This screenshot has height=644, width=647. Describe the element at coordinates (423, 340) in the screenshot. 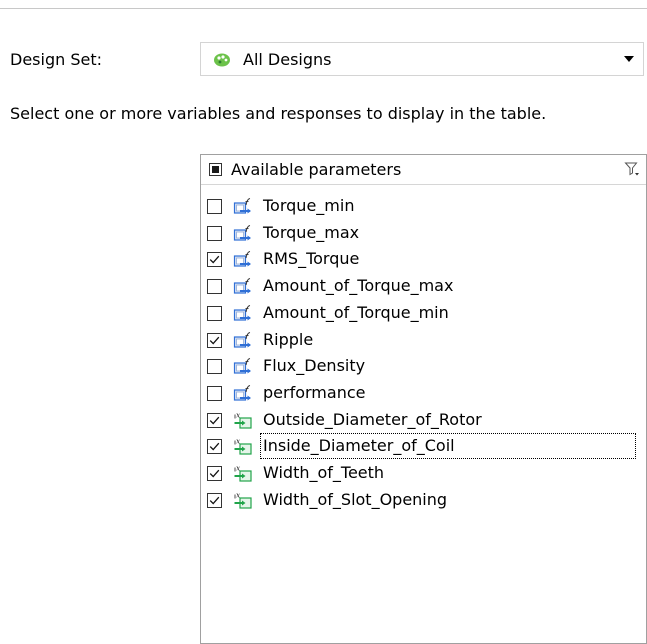

I see `parameter-row: Ripple` at that location.